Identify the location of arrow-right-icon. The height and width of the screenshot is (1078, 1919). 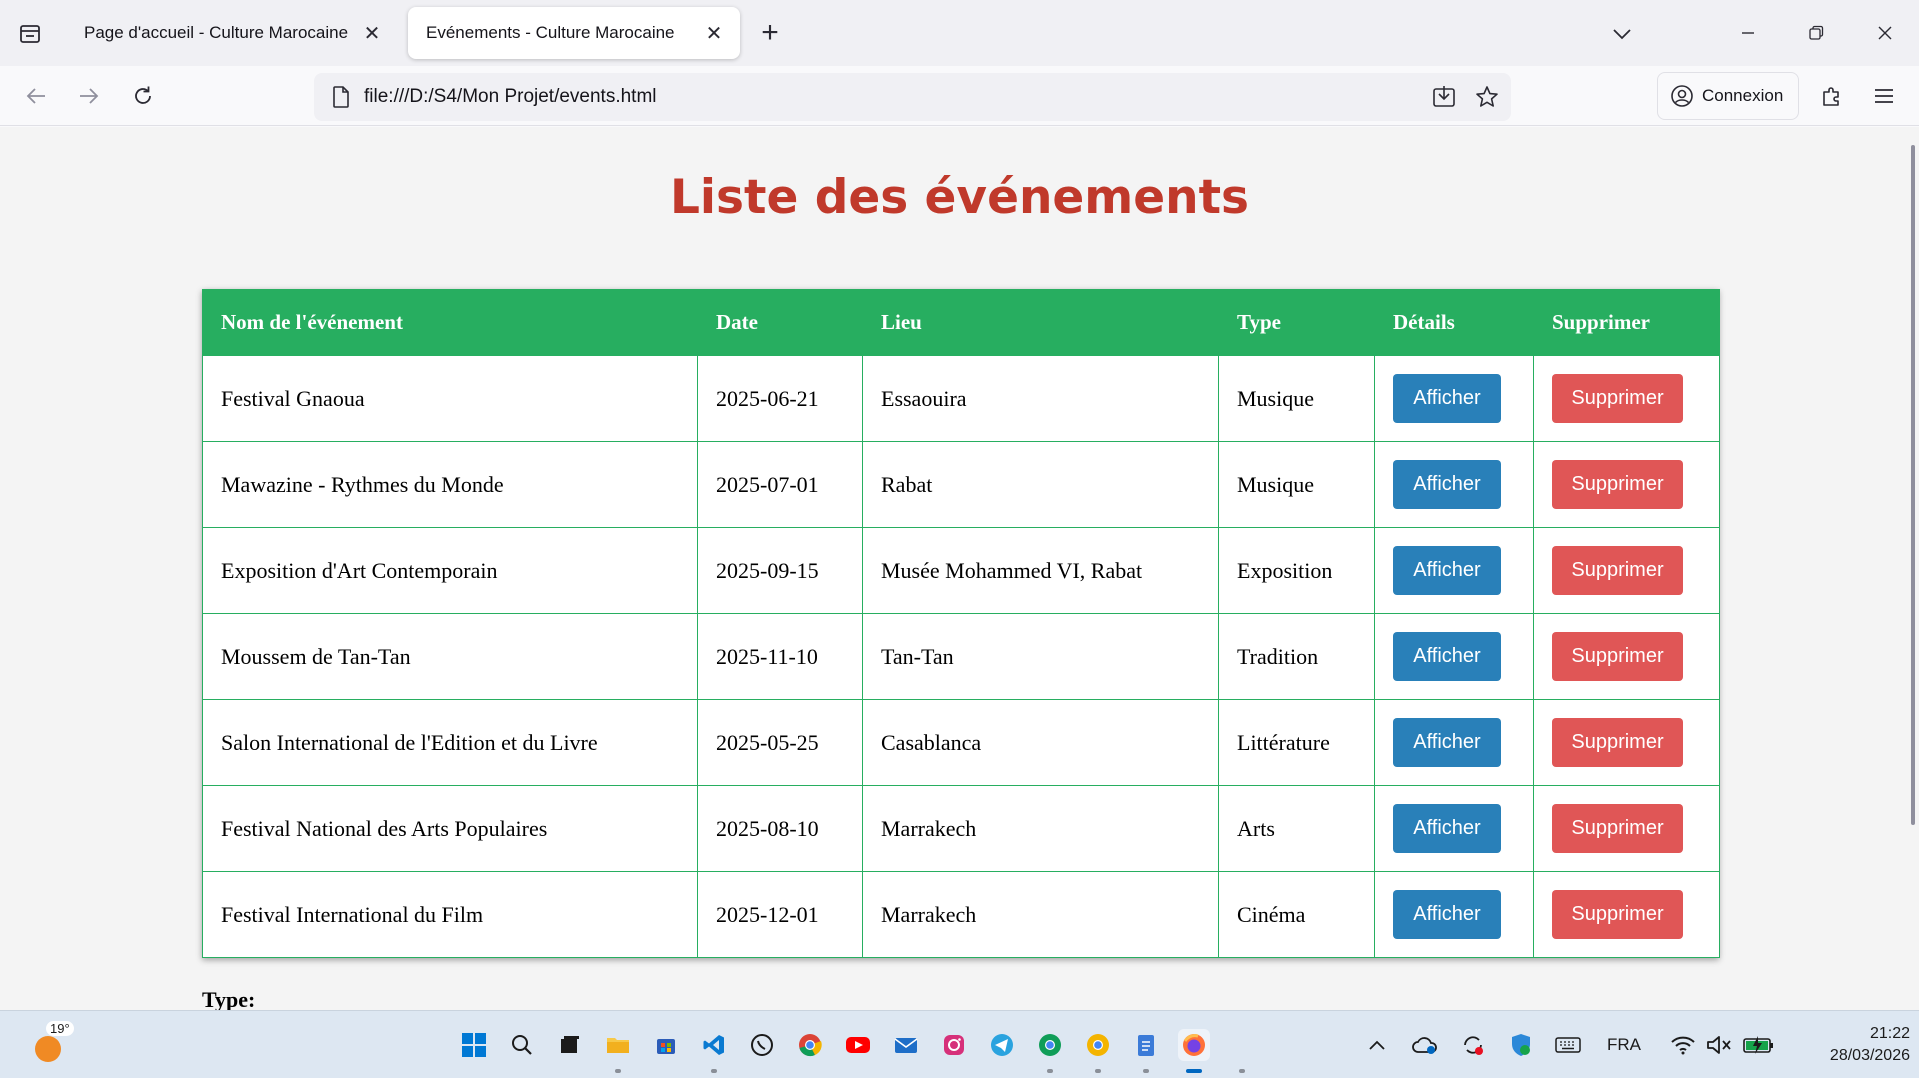
(89, 96).